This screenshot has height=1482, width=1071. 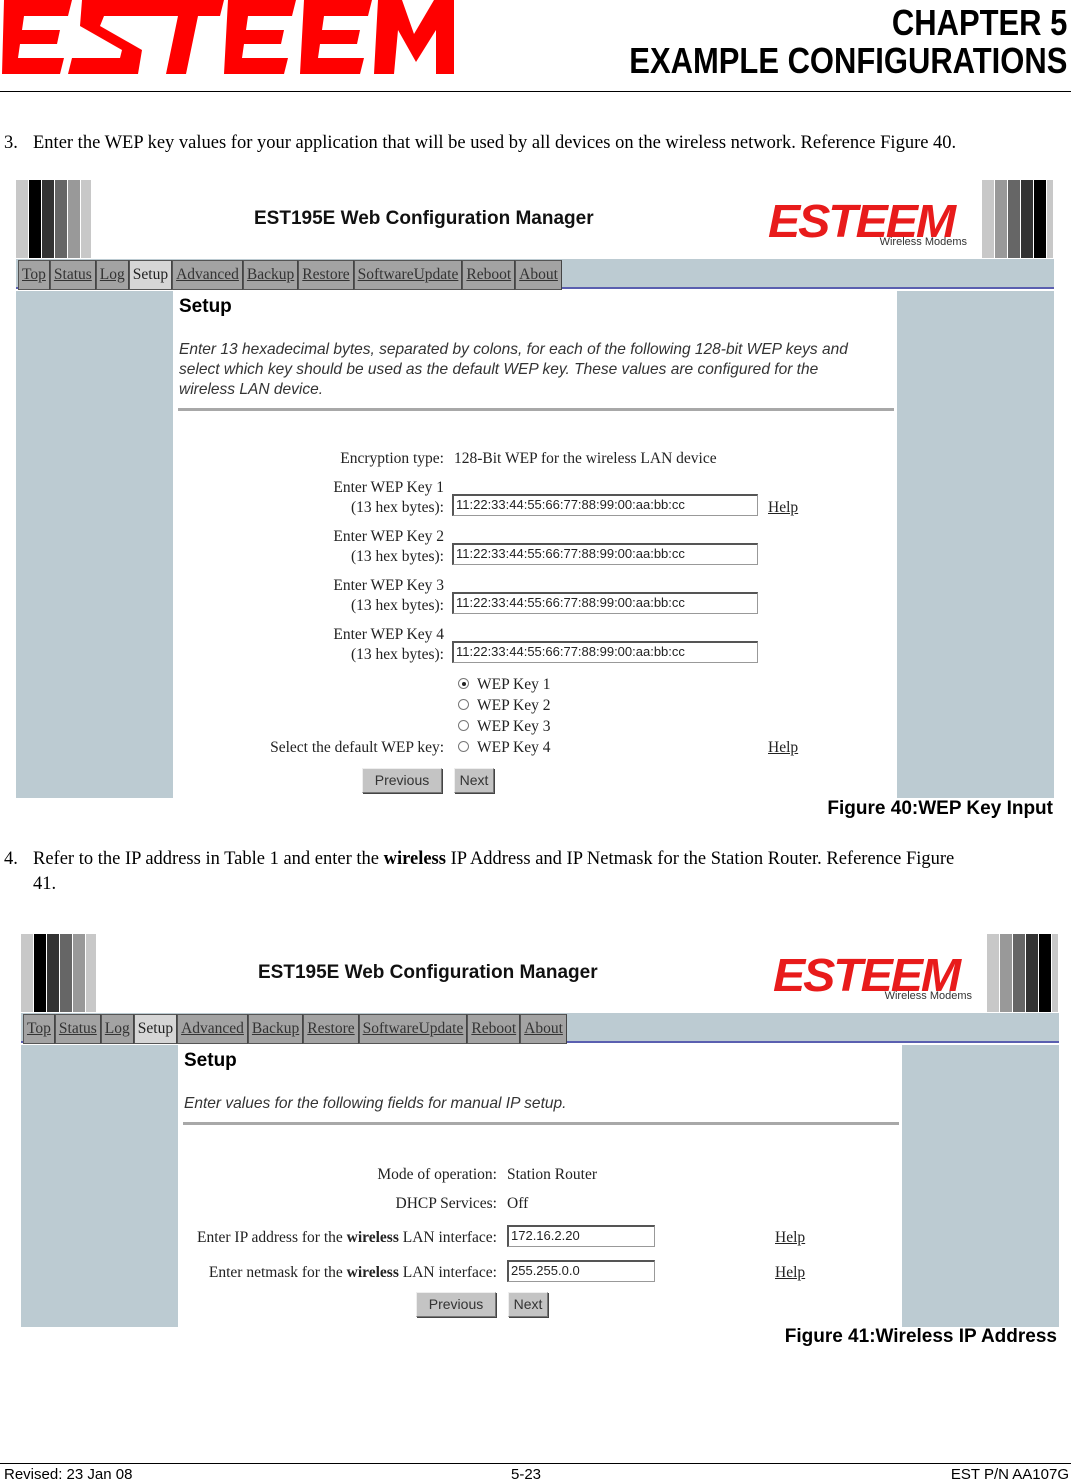 I want to click on radio-label: WEP Key 4, so click(x=514, y=747).